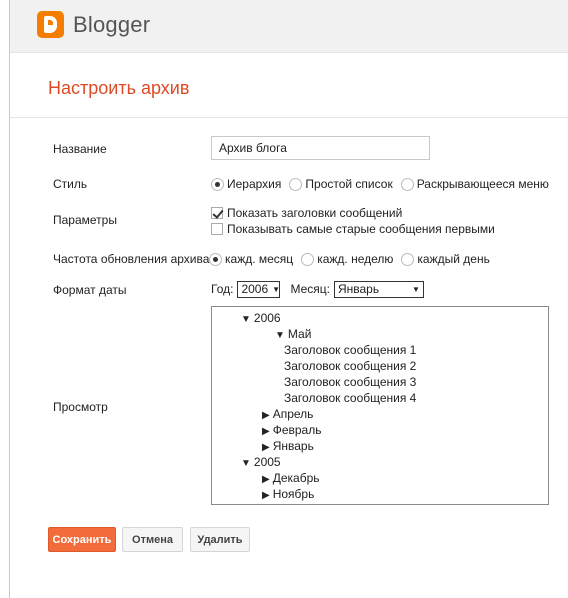 The width and height of the screenshot is (568, 598). What do you see at coordinates (80, 407) in the screenshot?
I see `preview-label: Просмотр` at bounding box center [80, 407].